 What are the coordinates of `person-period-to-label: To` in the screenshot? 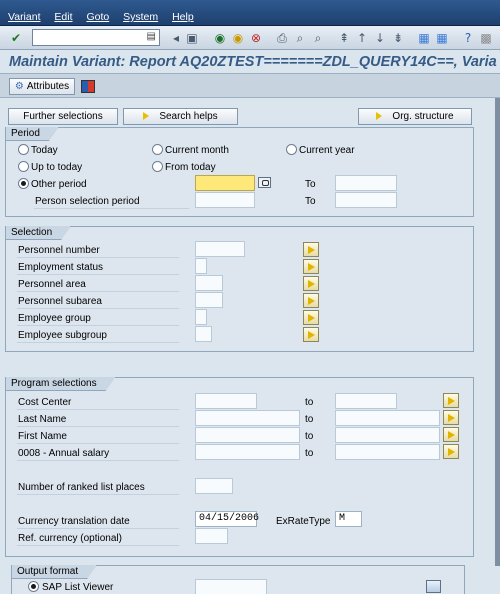 It's located at (310, 201).